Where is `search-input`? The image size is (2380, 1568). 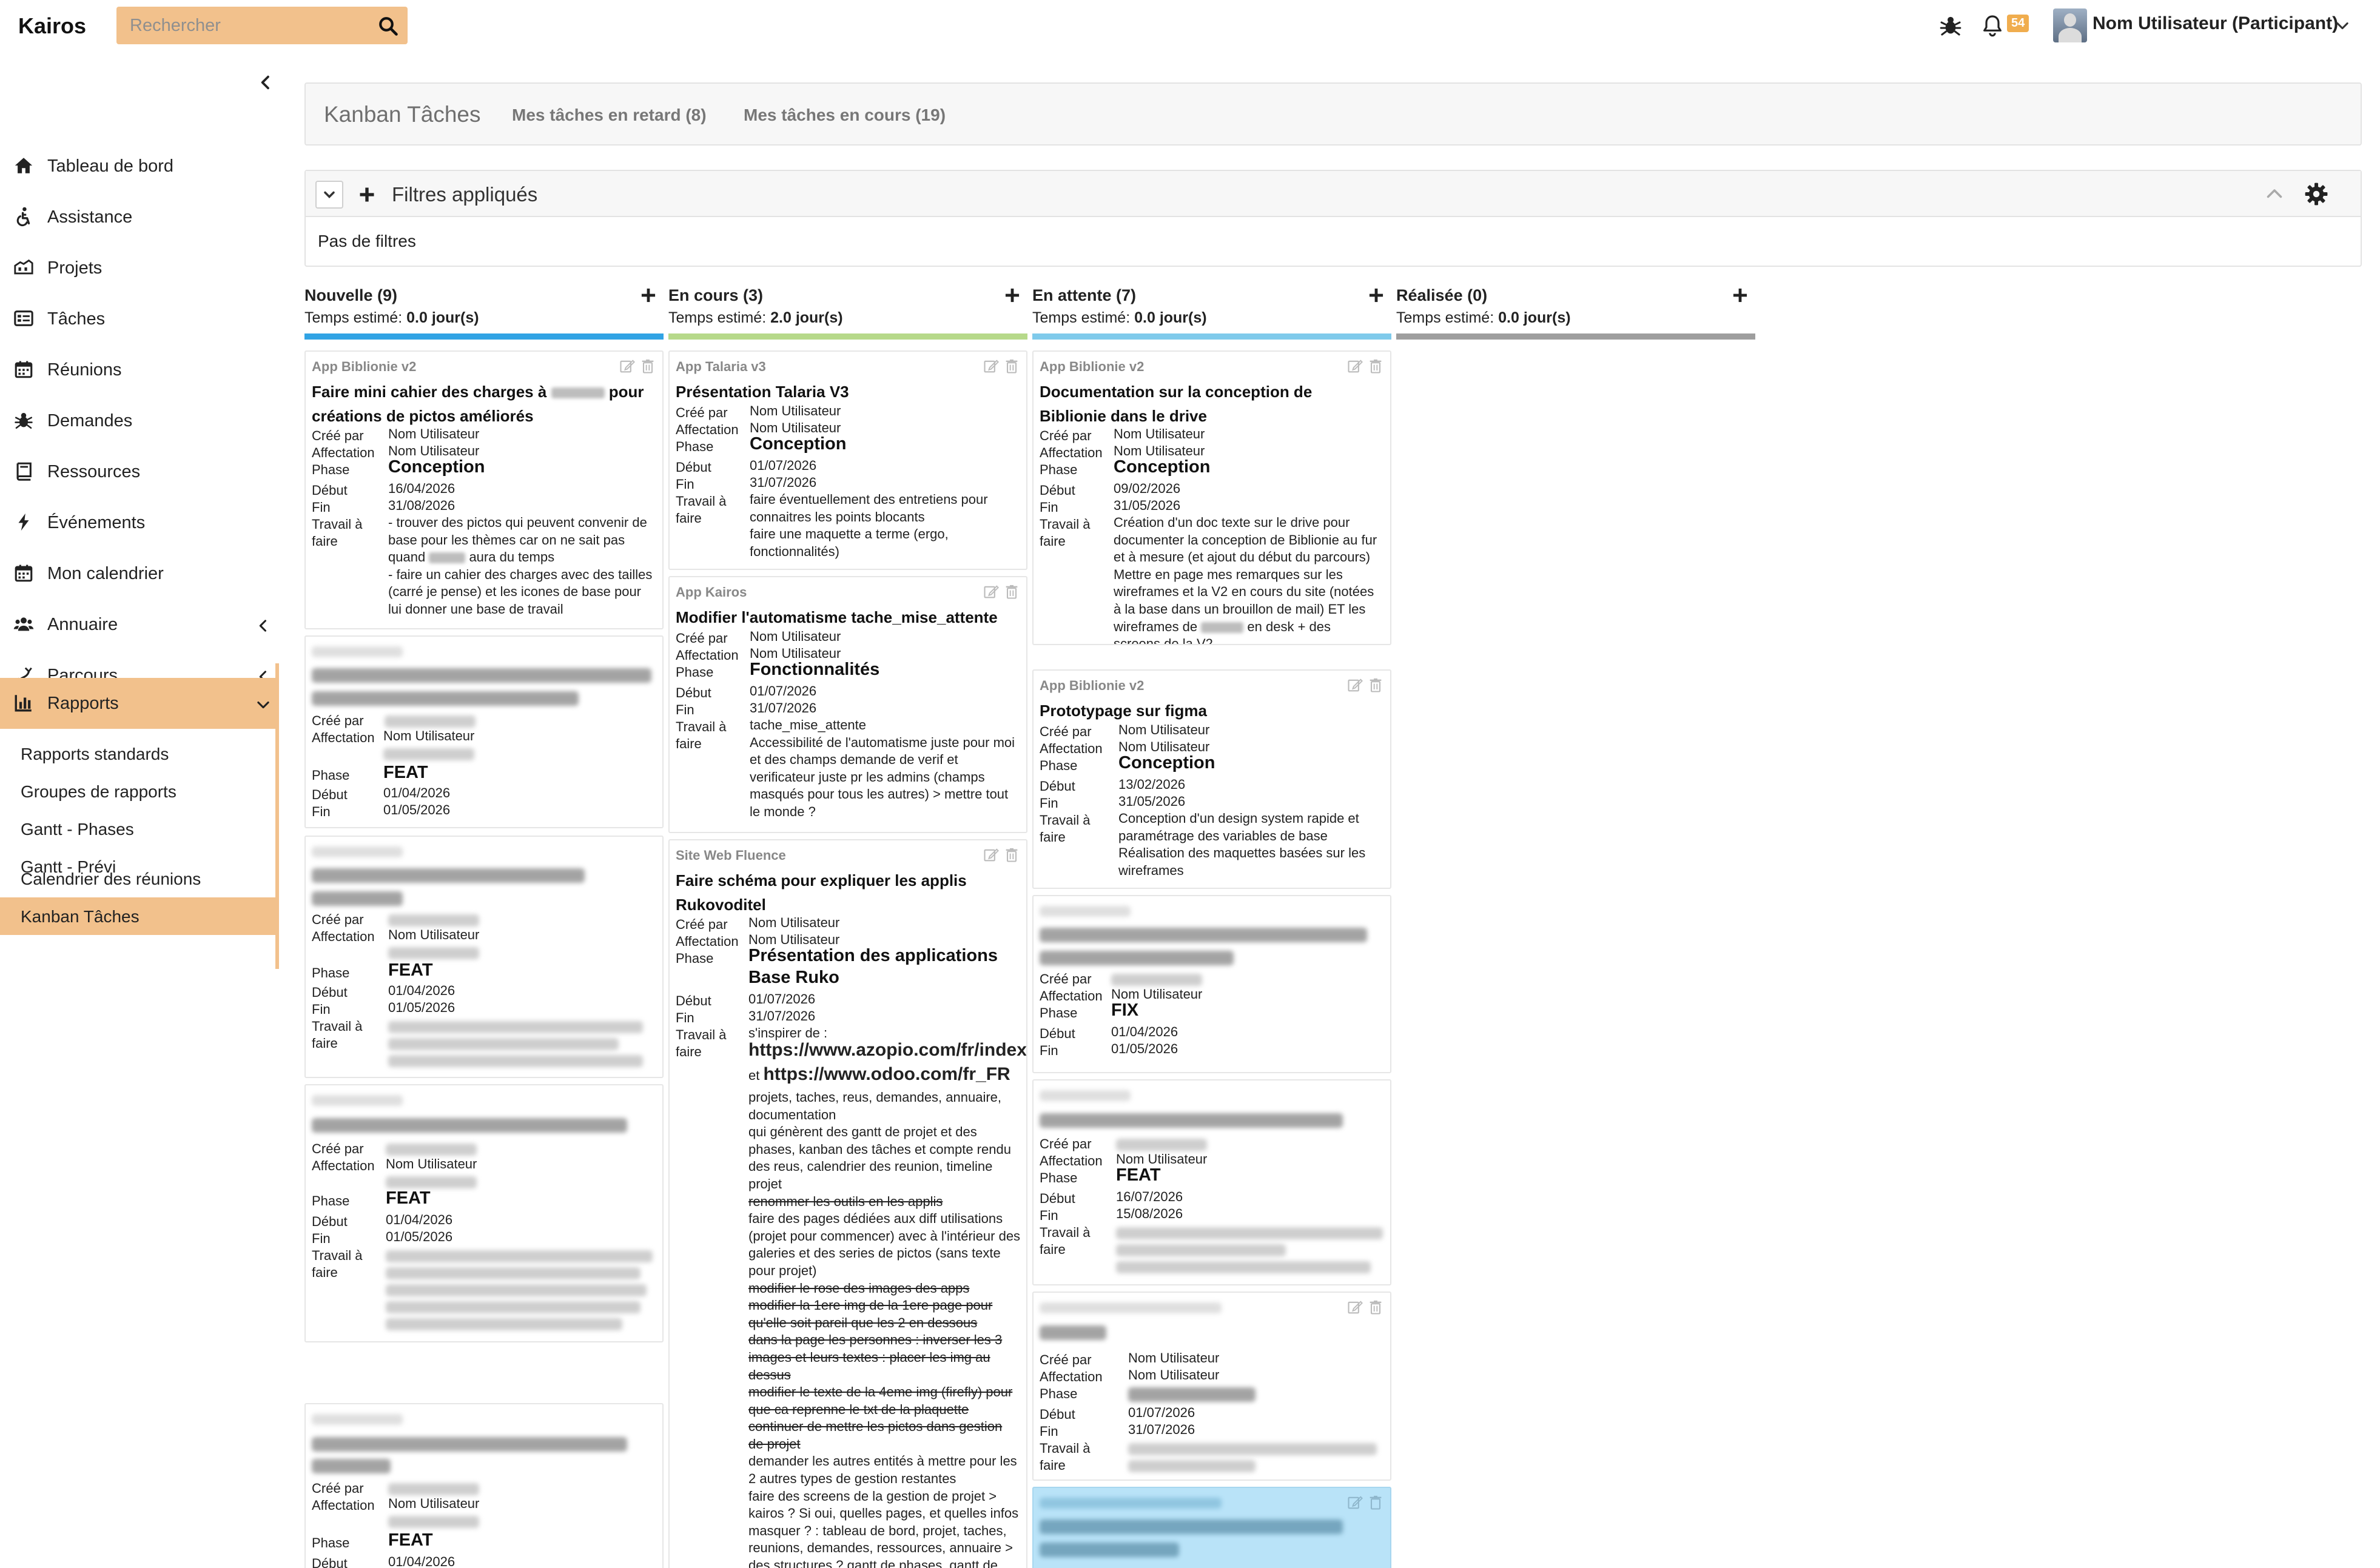
search-input is located at coordinates (245, 26).